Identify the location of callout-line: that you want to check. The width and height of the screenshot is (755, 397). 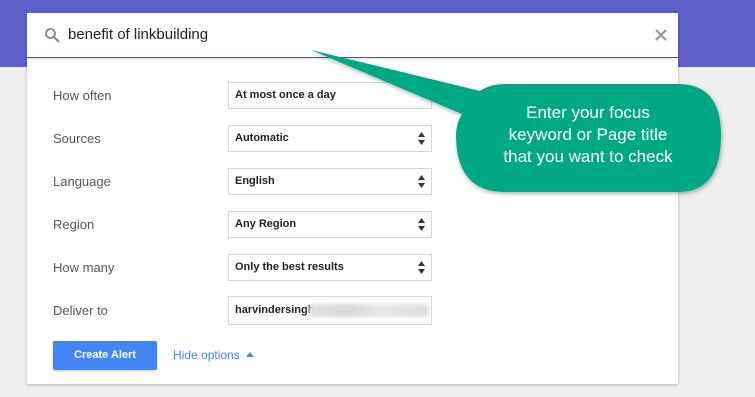
(588, 156).